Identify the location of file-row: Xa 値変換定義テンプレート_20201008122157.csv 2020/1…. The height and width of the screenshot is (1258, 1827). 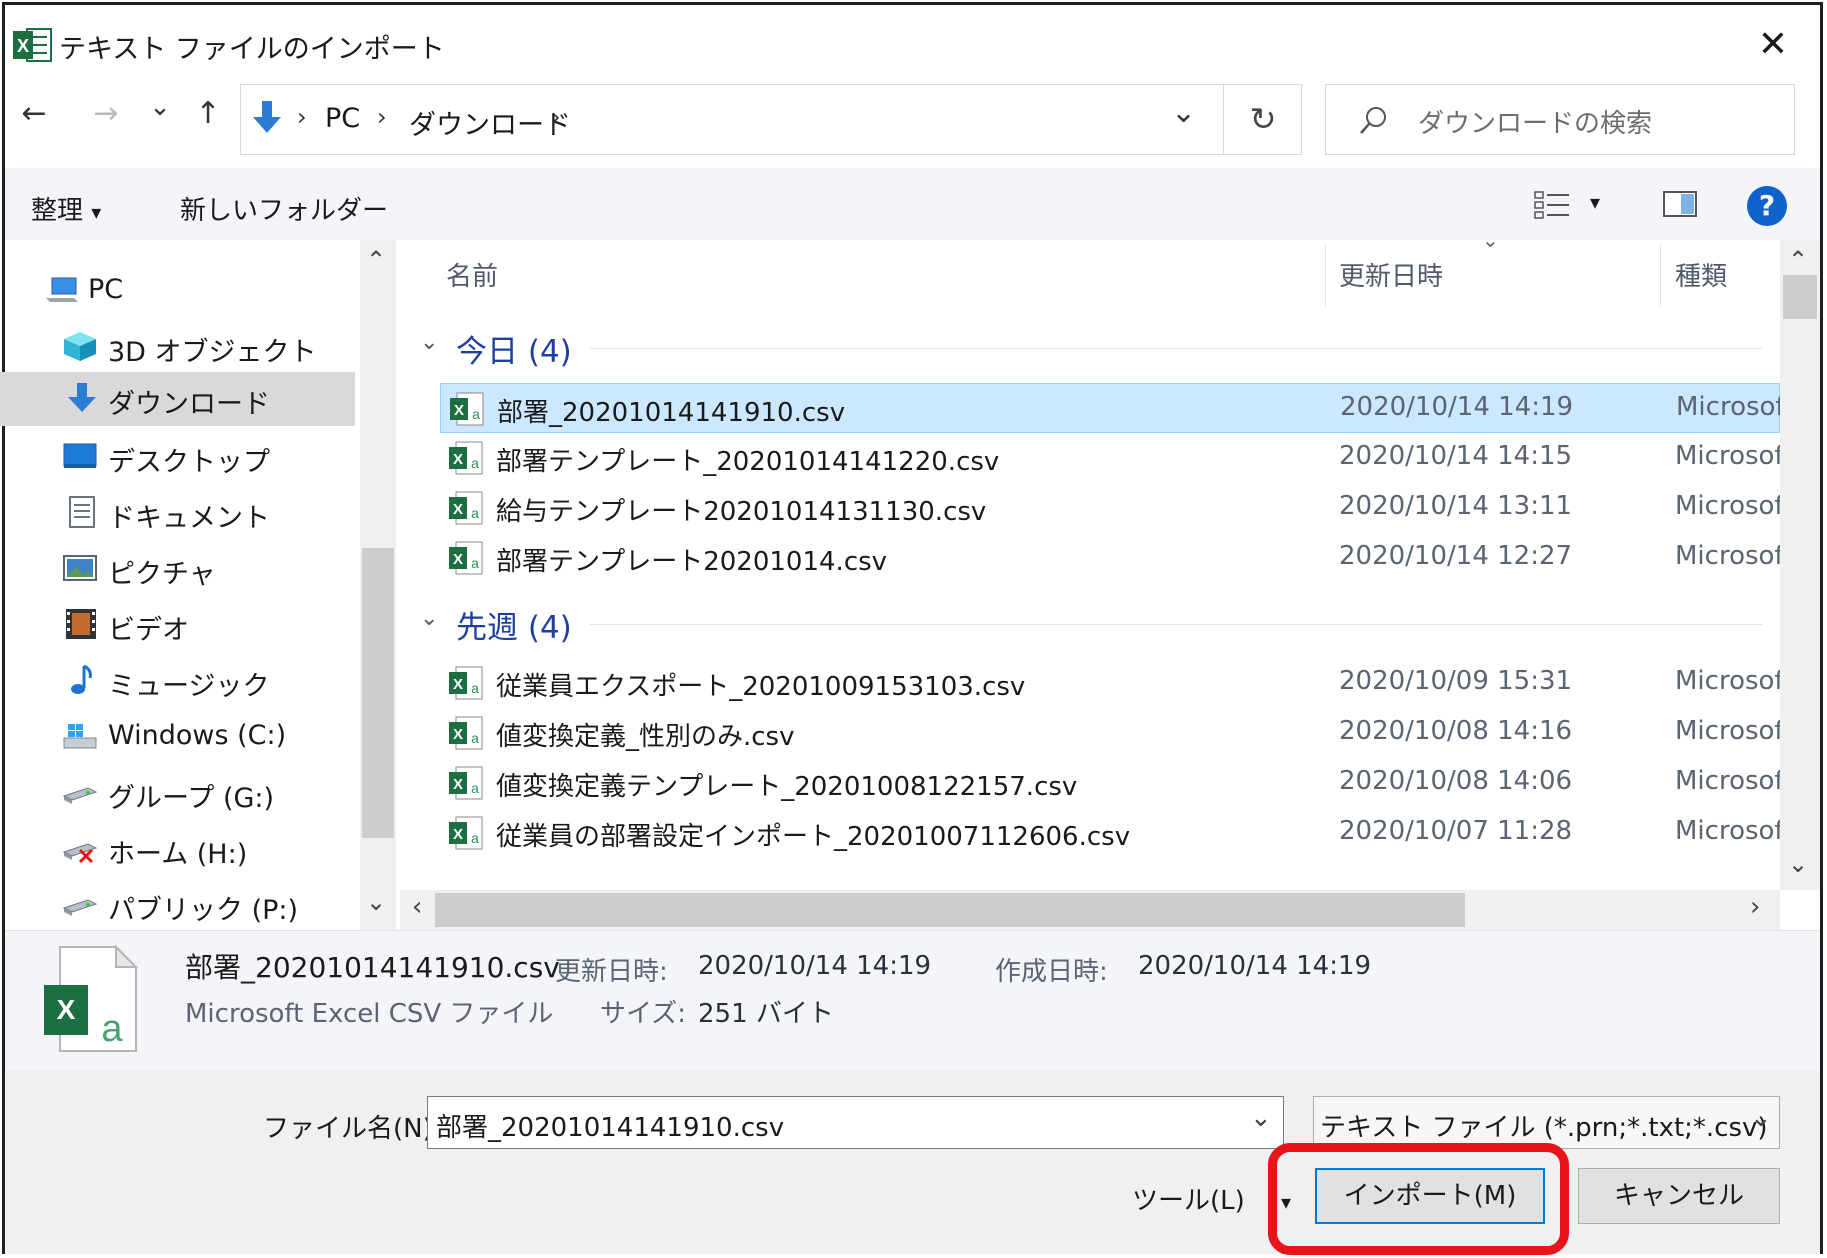
(1110, 783).